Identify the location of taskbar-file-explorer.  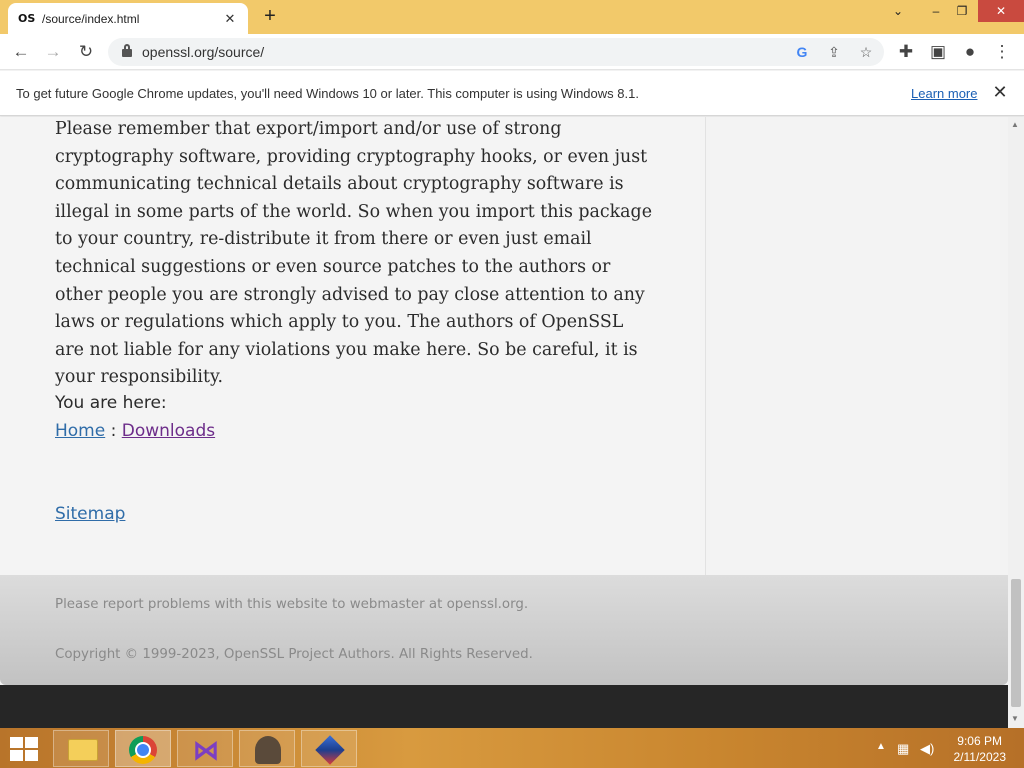
(81, 748).